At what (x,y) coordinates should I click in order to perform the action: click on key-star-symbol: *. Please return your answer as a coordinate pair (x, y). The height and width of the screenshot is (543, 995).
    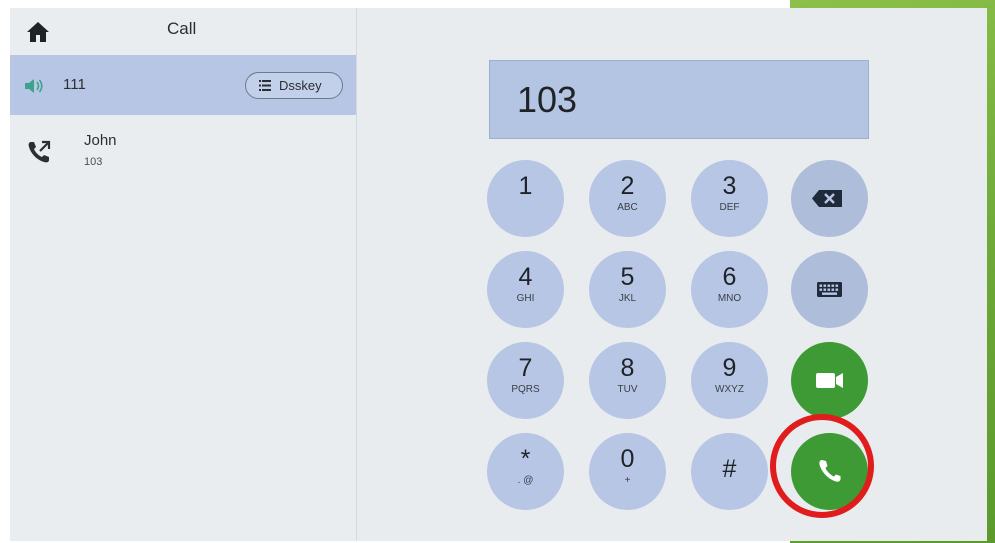
    Looking at the image, I should click on (525, 459).